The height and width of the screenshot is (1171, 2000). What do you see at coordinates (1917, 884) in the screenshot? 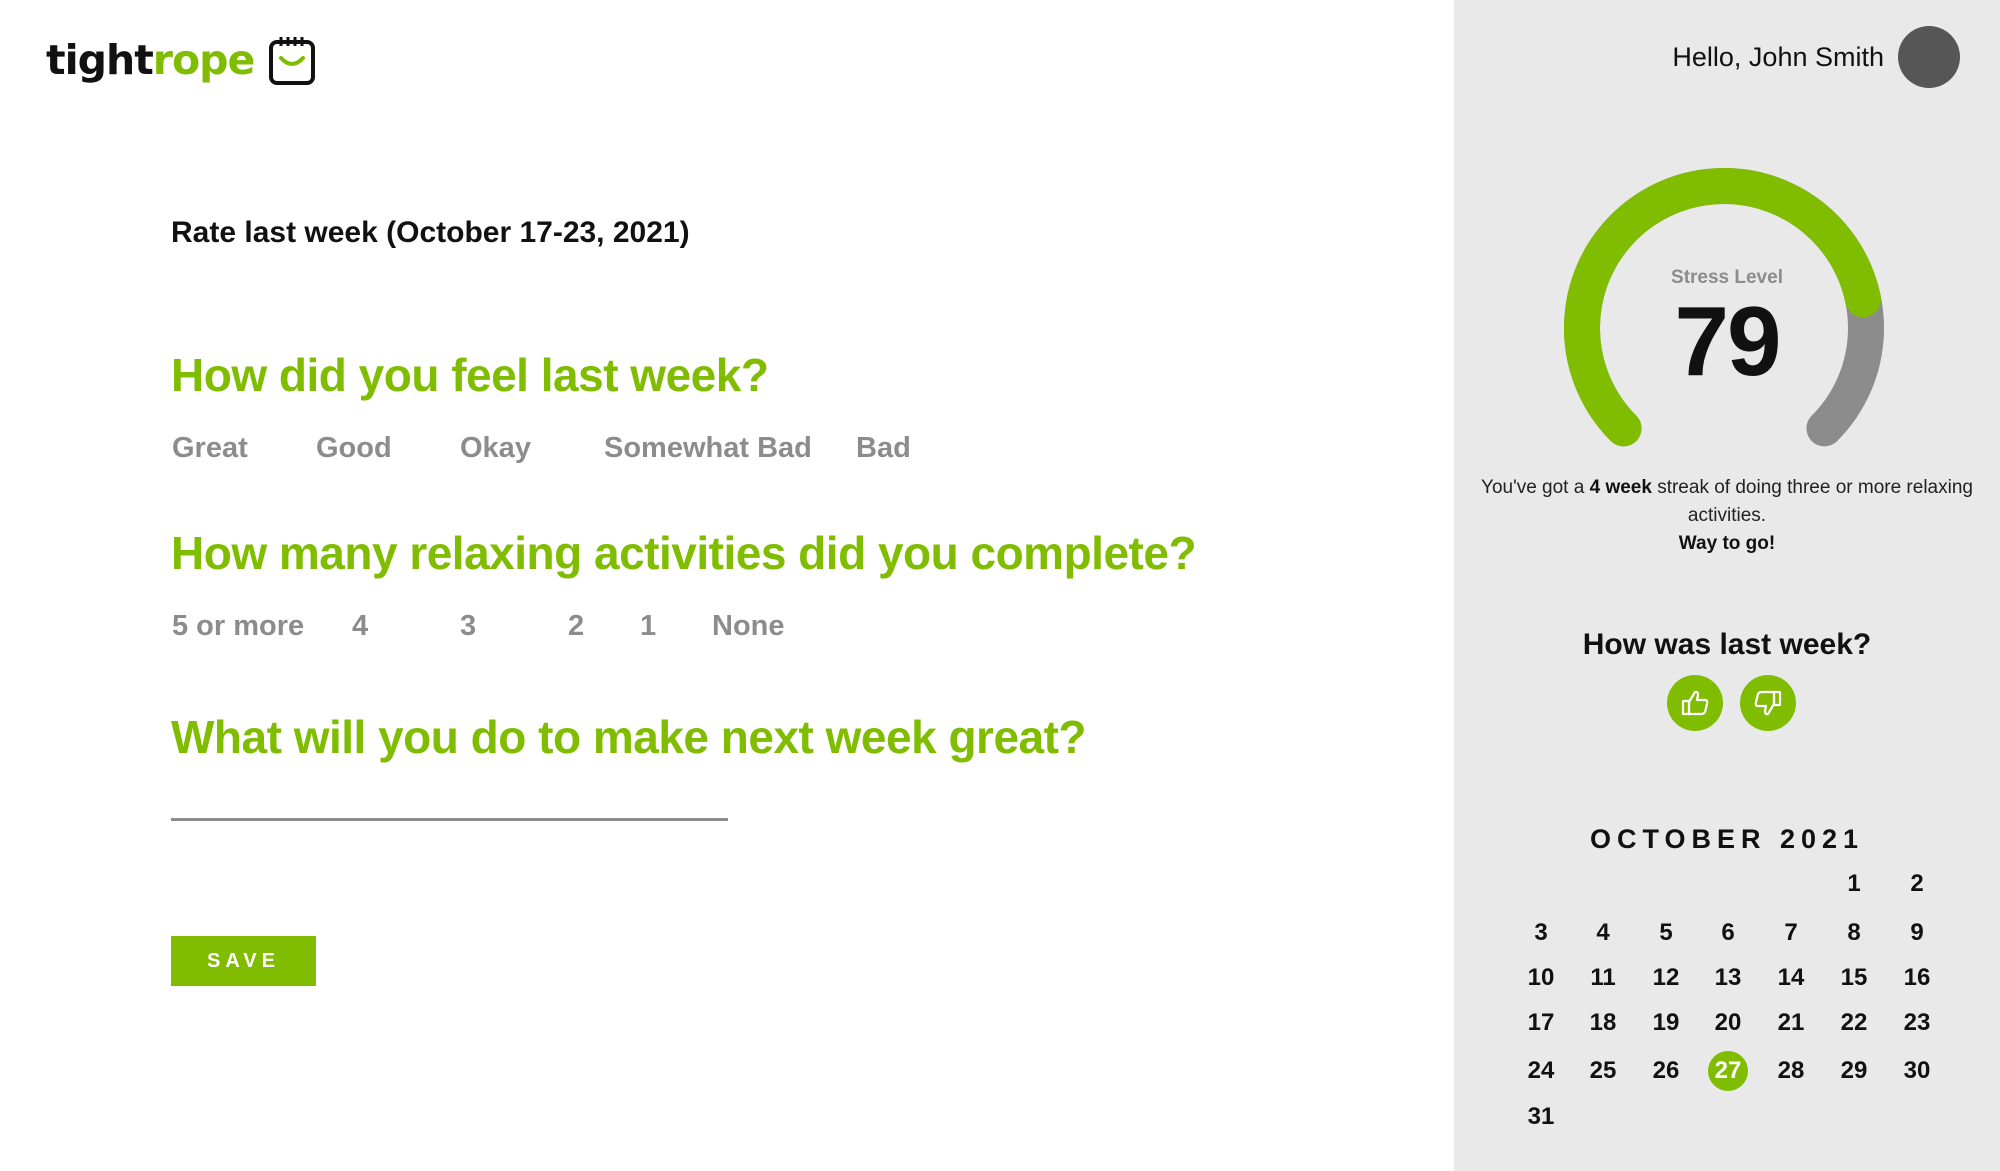
I see `calendar-day: 2` at bounding box center [1917, 884].